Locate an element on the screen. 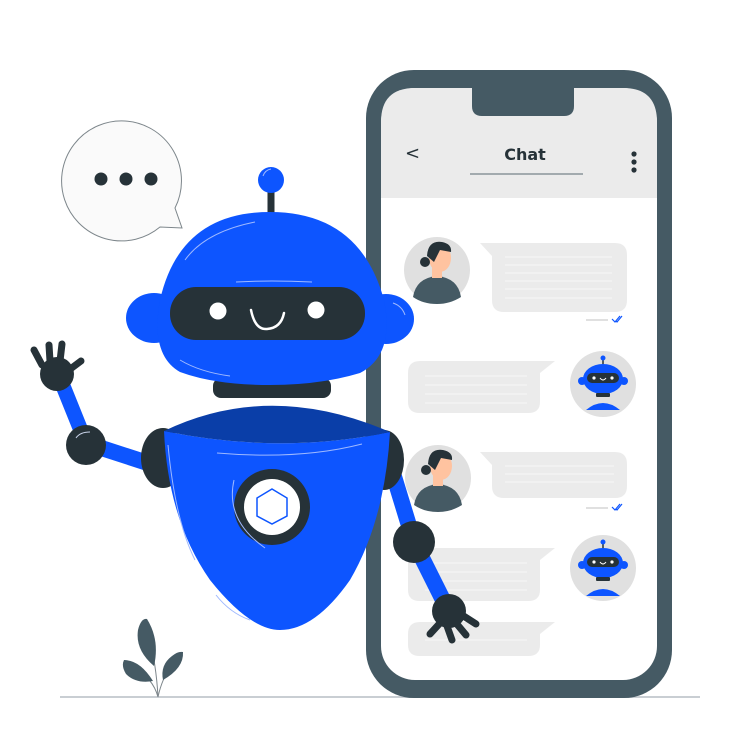  more-vertical-icon is located at coordinates (634, 162).